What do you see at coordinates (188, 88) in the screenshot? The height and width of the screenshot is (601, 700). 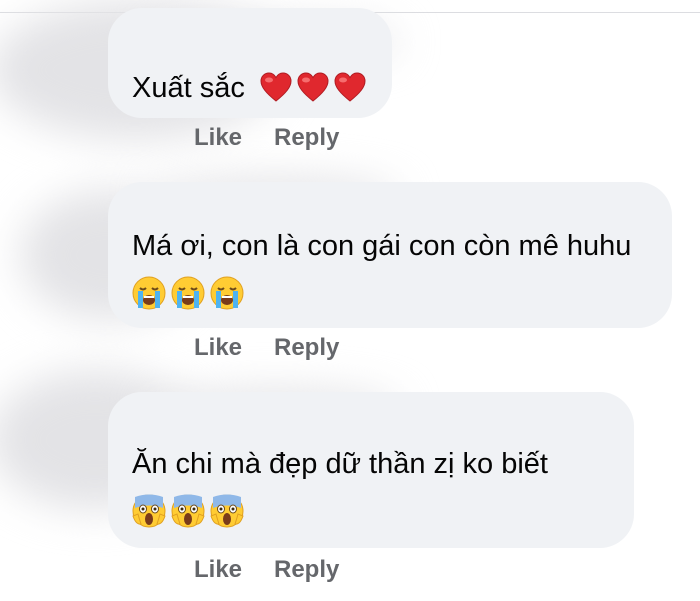 I see `comment-text: Xuất sắc` at bounding box center [188, 88].